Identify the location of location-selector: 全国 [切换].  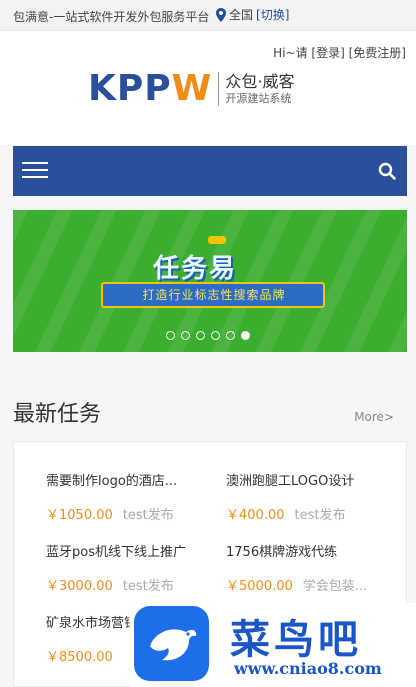
(252, 14).